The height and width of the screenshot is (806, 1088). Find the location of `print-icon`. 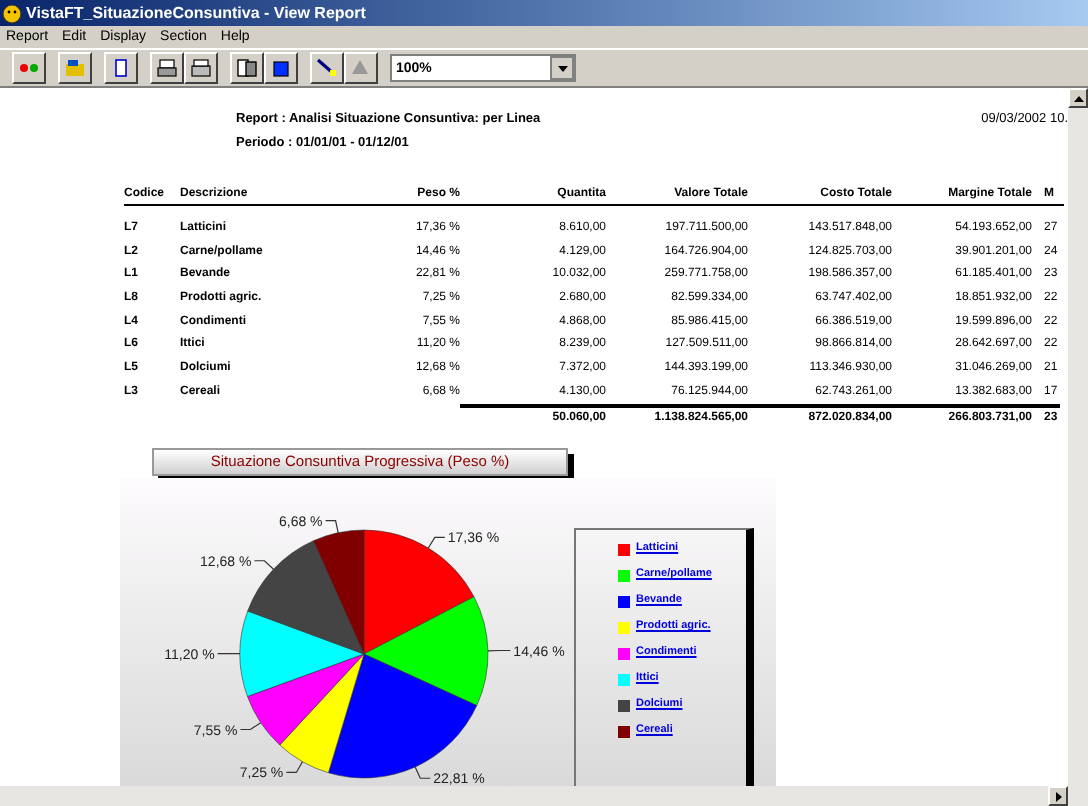

print-icon is located at coordinates (167, 68).